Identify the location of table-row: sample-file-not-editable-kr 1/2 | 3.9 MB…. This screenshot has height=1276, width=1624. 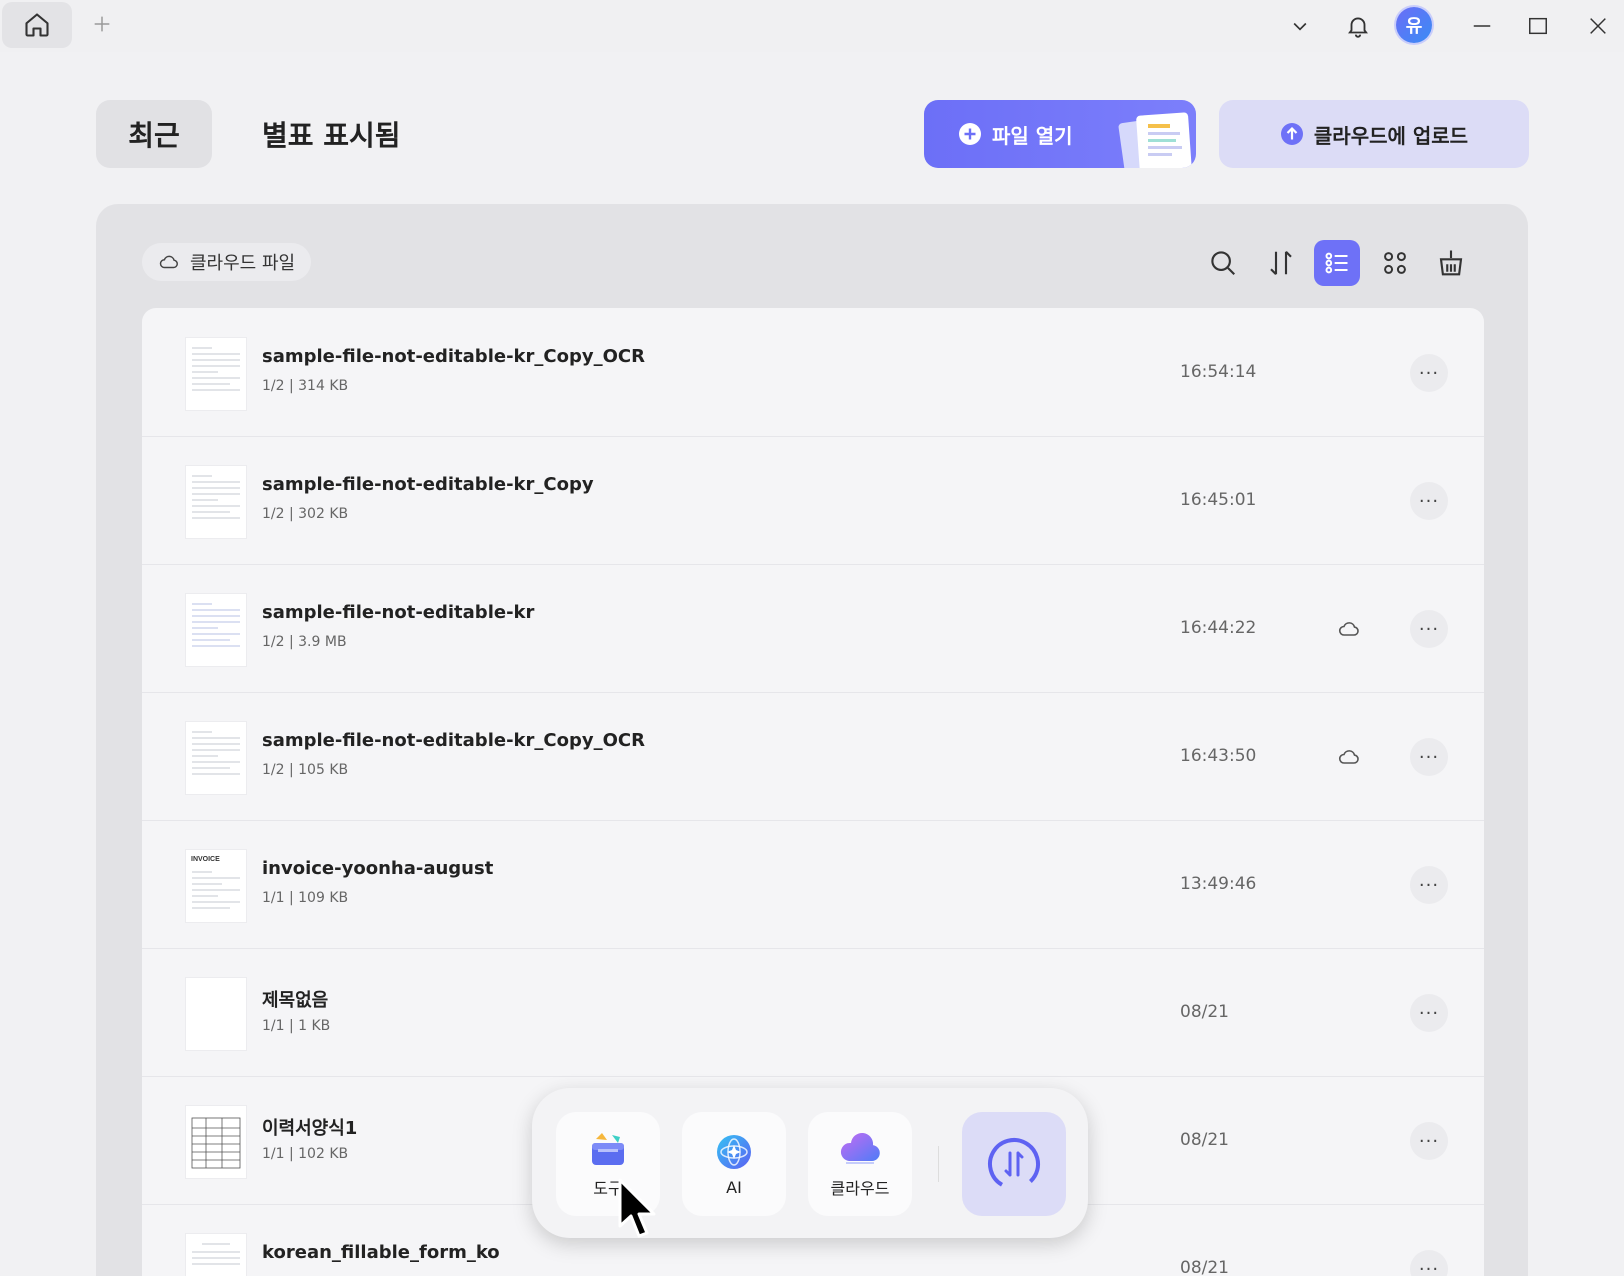
(813, 628).